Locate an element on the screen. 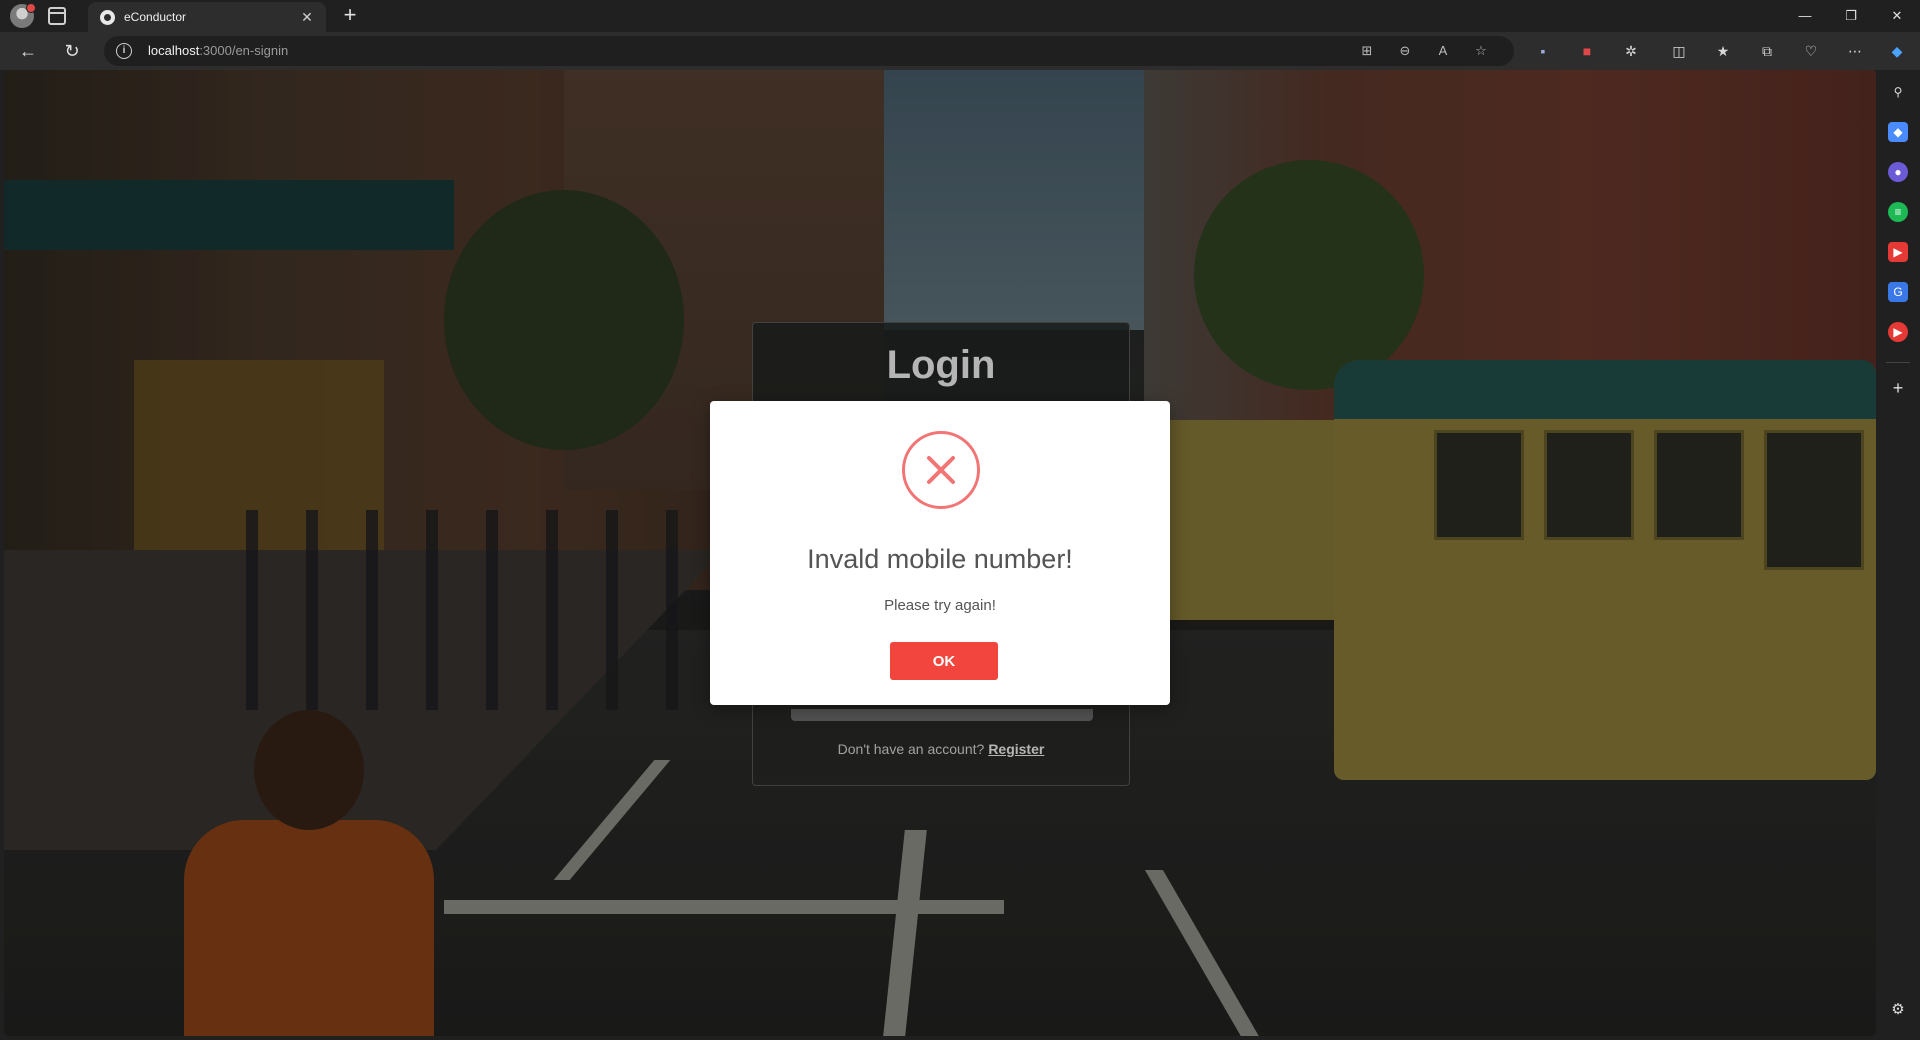  shopping-icon: ◆ is located at coordinates (1898, 132).